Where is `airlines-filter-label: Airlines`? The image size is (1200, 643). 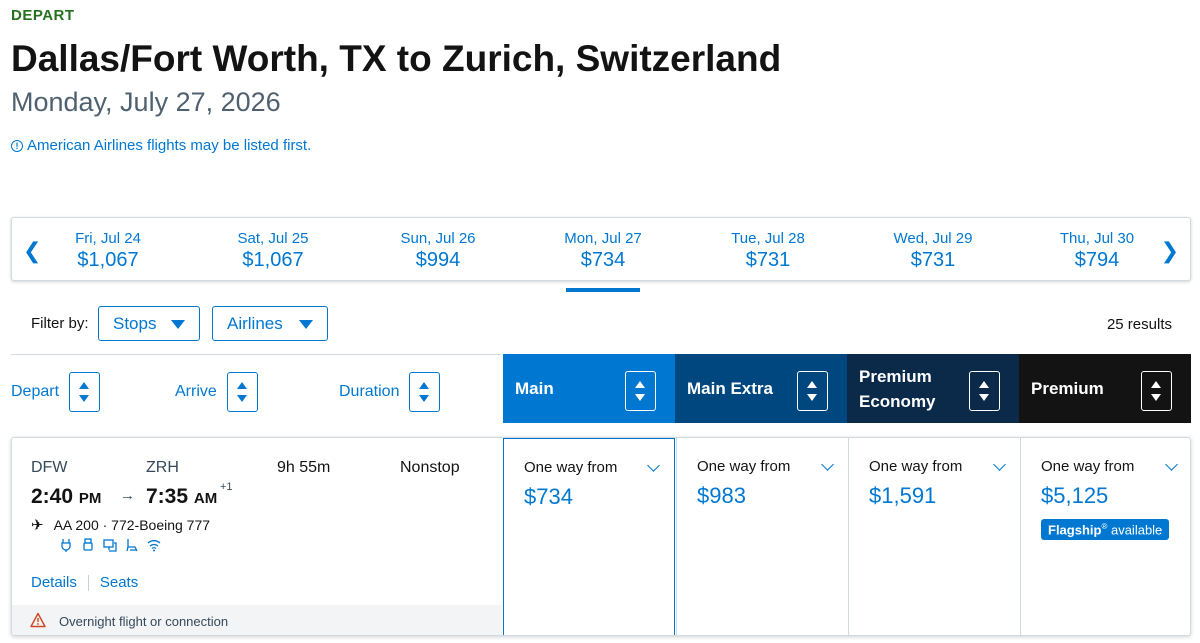 airlines-filter-label: Airlines is located at coordinates (255, 323).